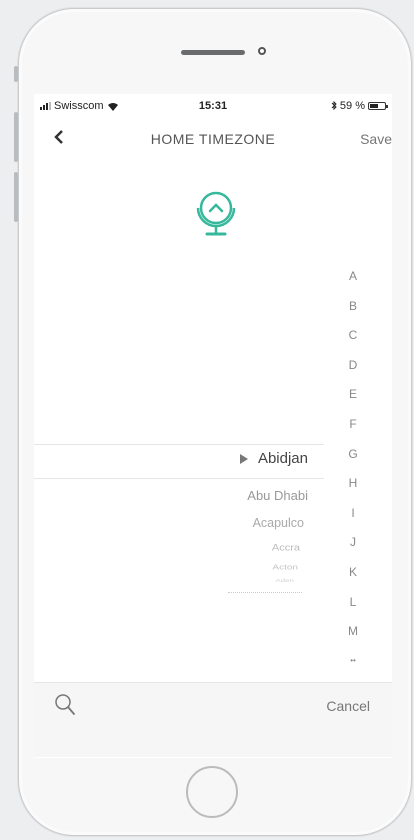  What do you see at coordinates (16, 197) in the screenshot?
I see `volume-down-button` at bounding box center [16, 197].